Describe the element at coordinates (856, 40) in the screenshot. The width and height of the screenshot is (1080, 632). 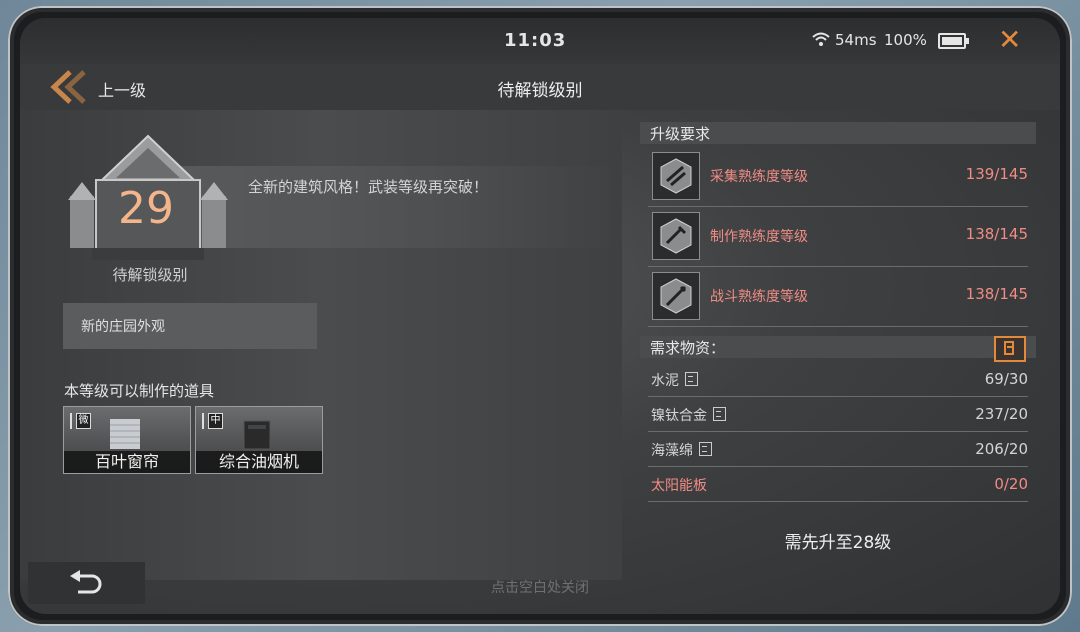
I see `network-latency: 54ms` at that location.